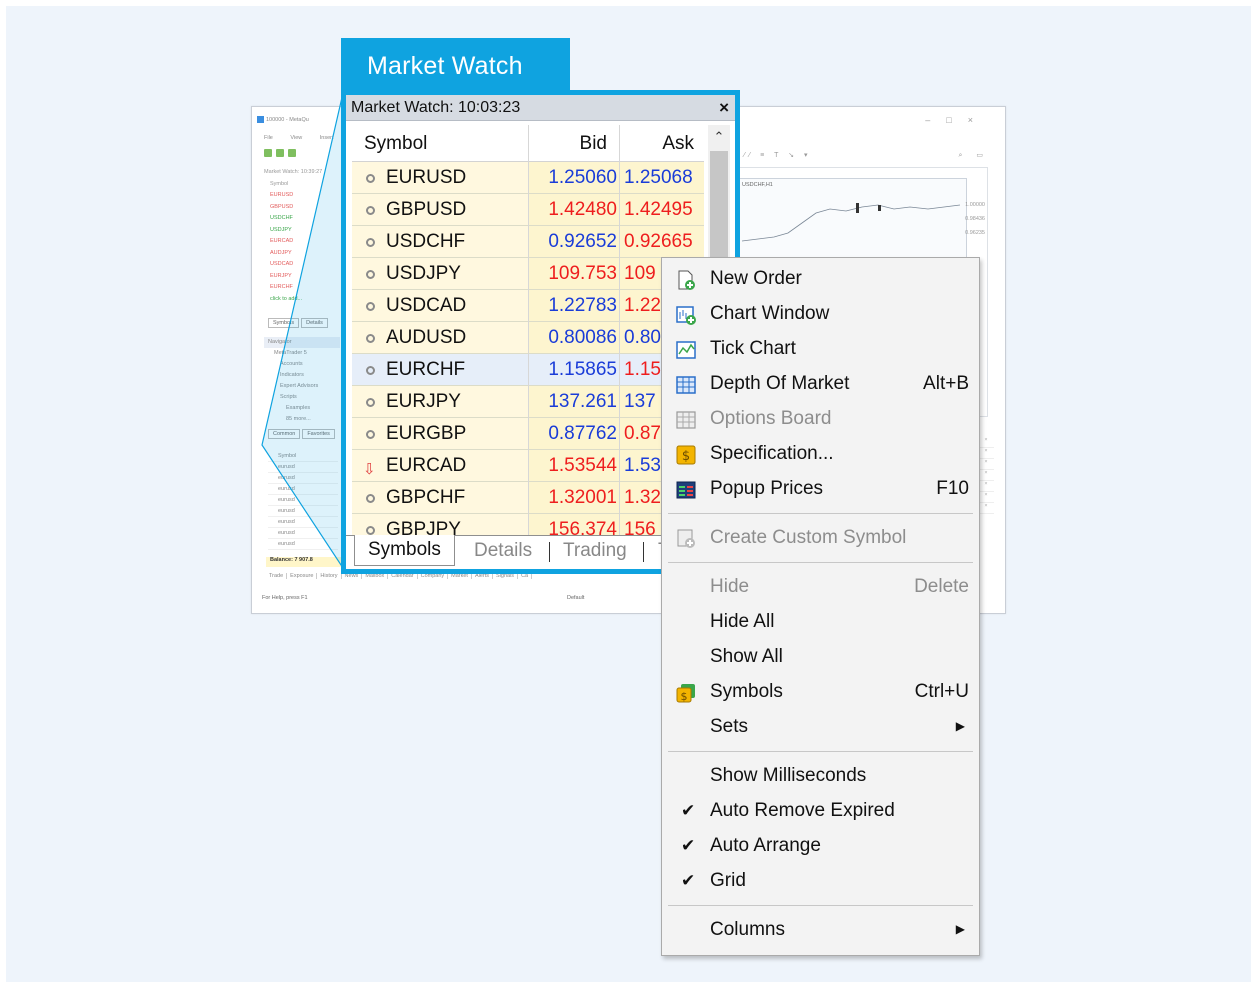  What do you see at coordinates (423, 401) in the screenshot?
I see `symbol-name: EURJPY` at bounding box center [423, 401].